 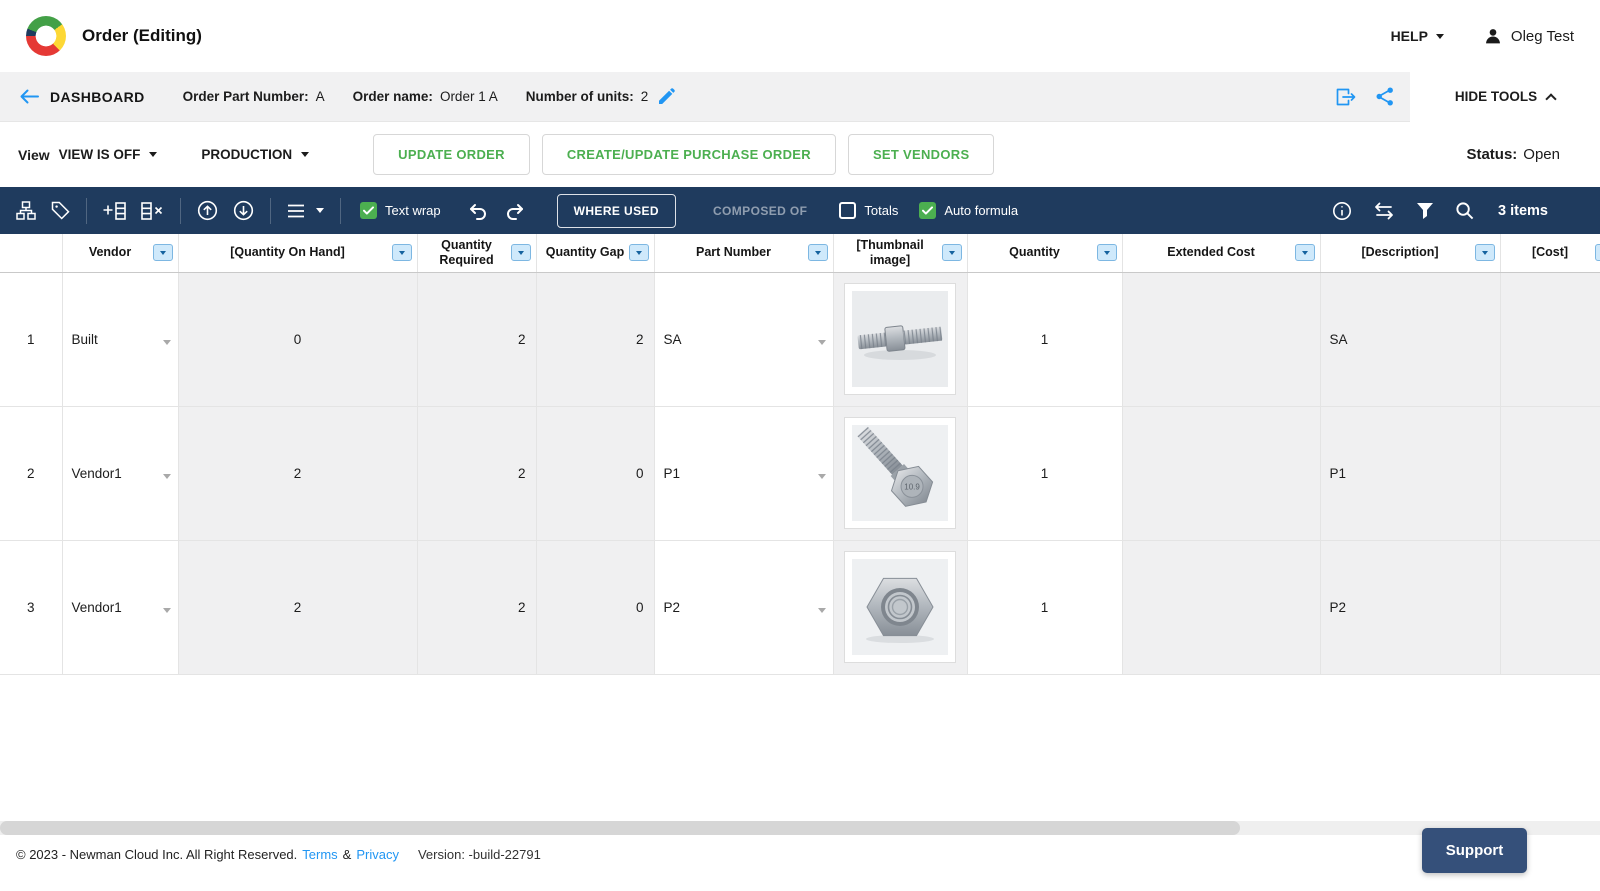 What do you see at coordinates (1385, 96) in the screenshot?
I see `share-icon` at bounding box center [1385, 96].